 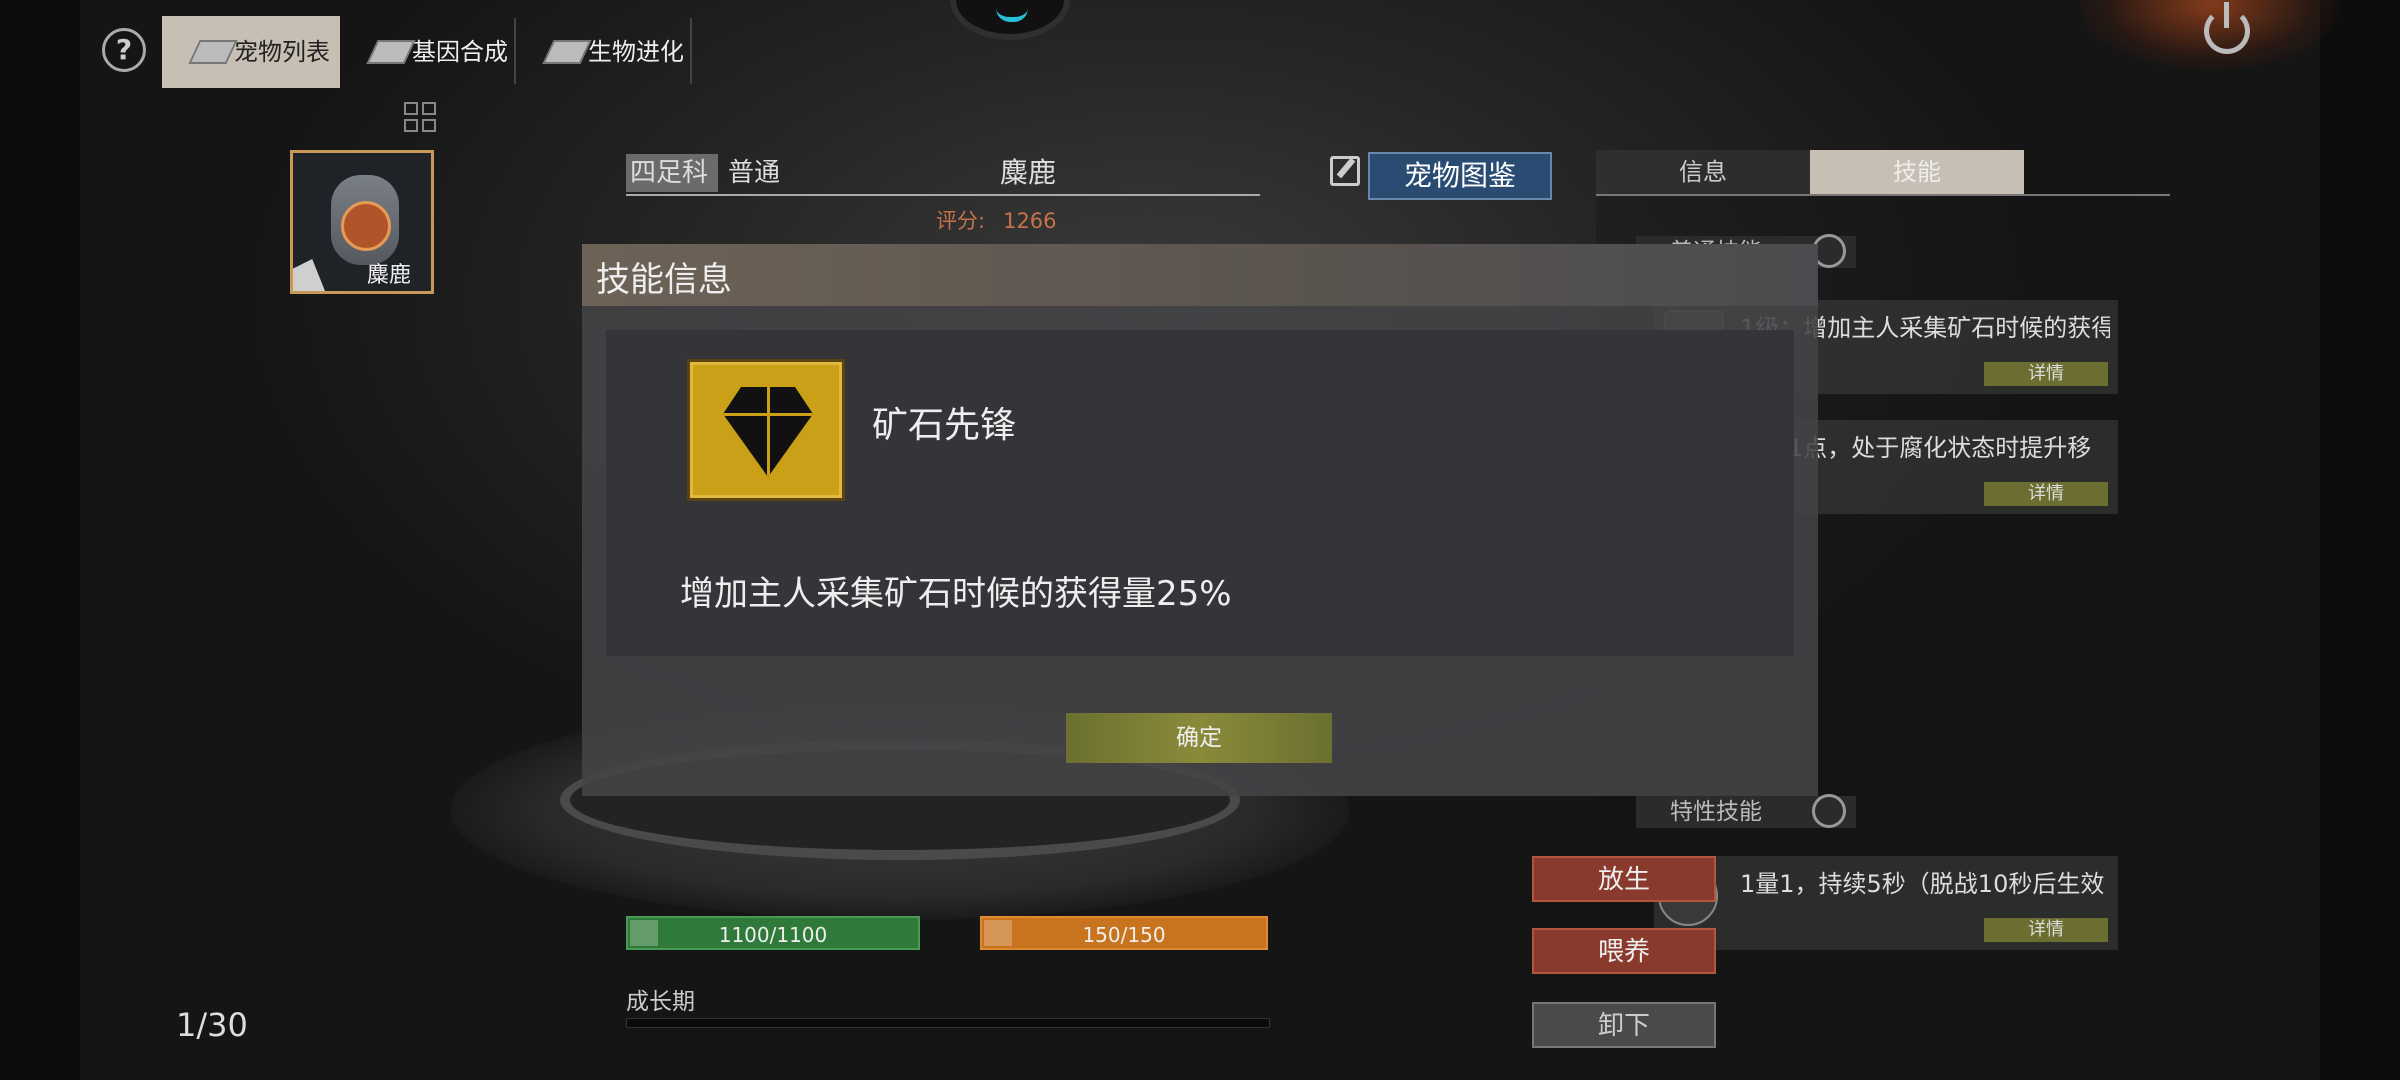 I want to click on score-label: 评分:, so click(x=961, y=221).